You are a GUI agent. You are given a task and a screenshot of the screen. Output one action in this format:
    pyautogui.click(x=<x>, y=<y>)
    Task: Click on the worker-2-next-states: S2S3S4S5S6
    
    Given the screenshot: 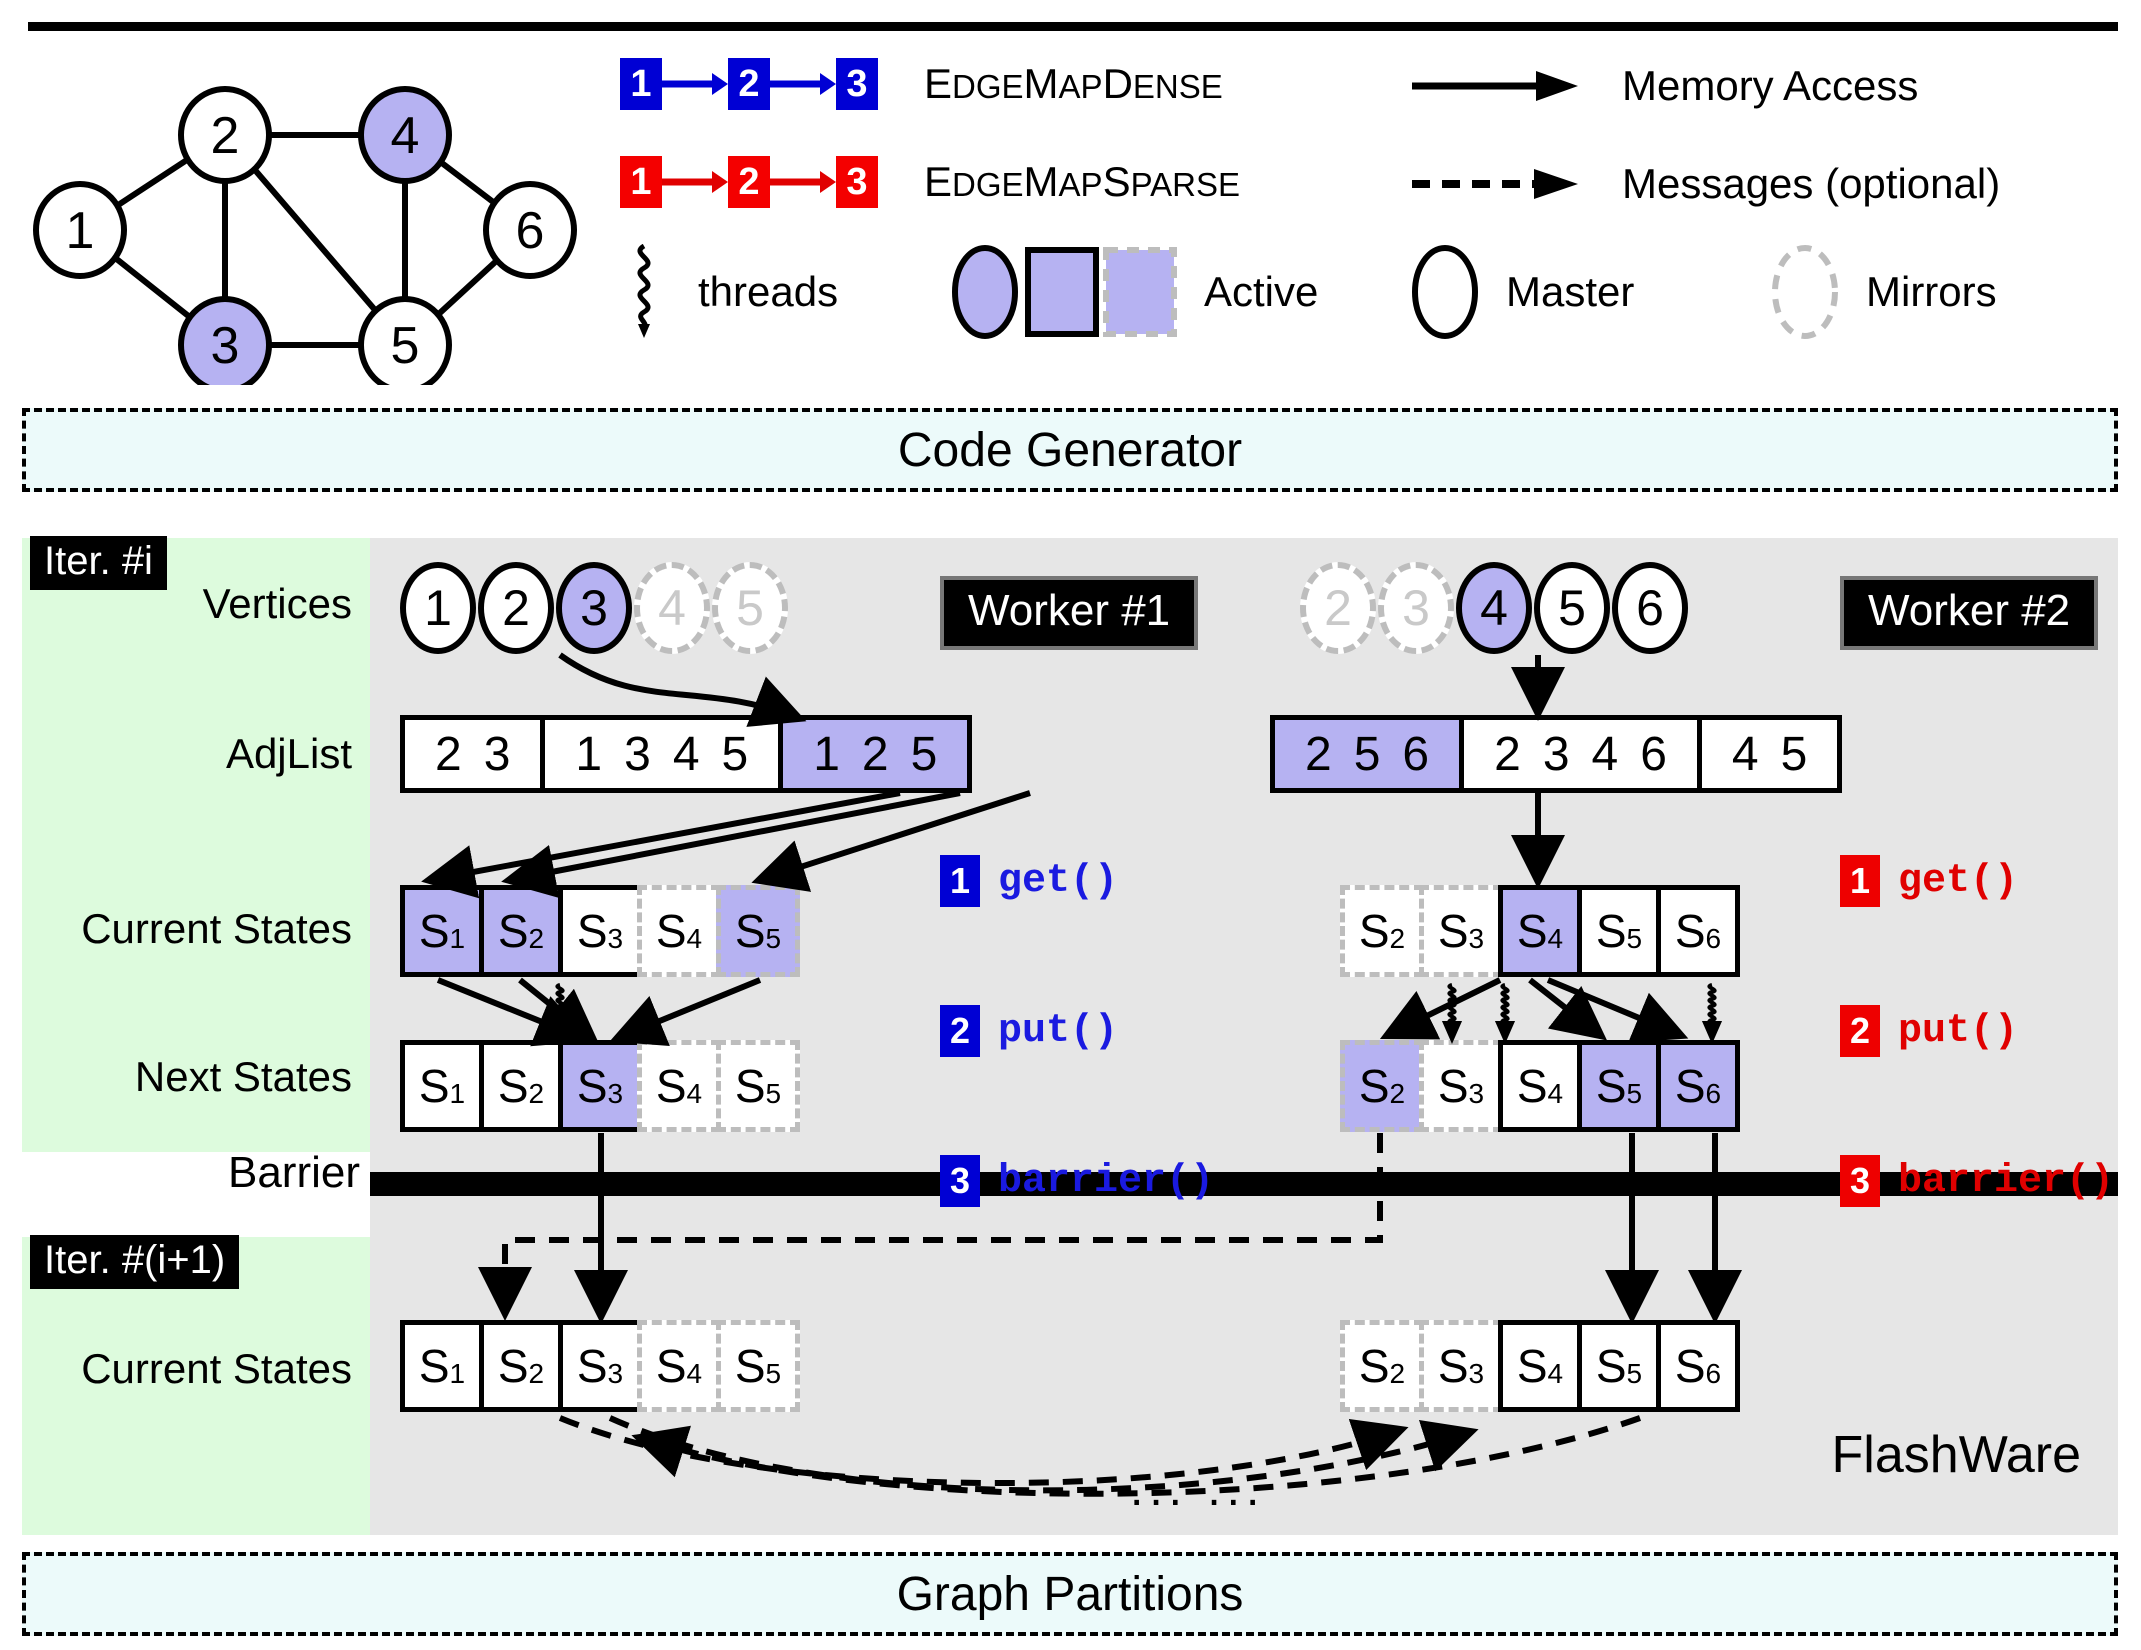 What is the action you would take?
    pyautogui.click(x=1540, y=1086)
    